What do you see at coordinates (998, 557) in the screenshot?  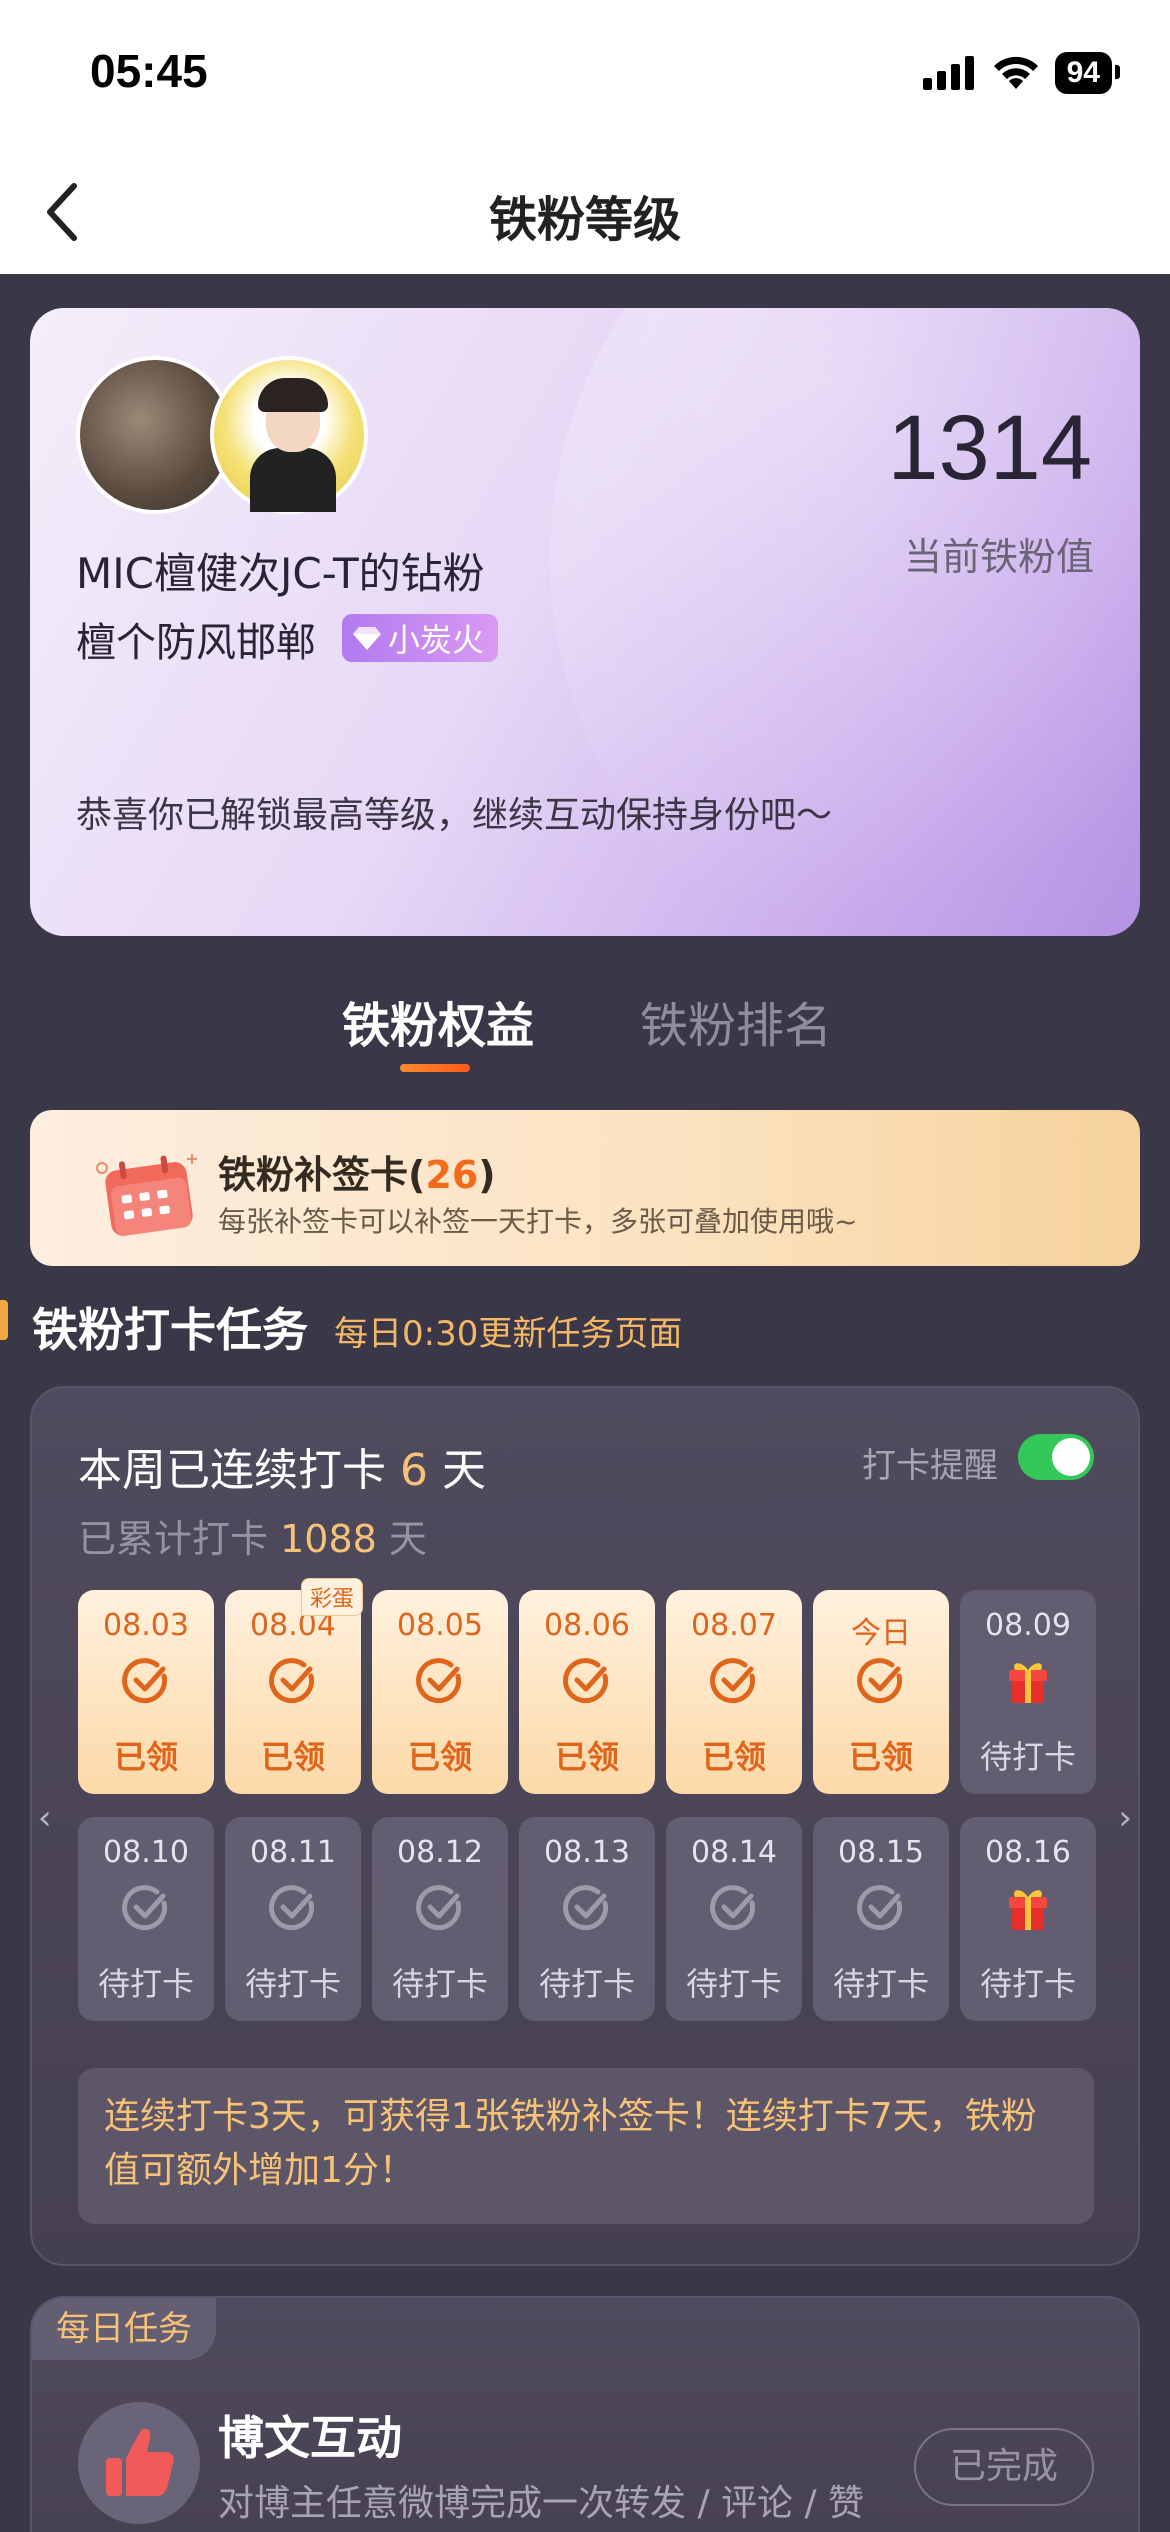 I see `fan-score-label: 当前铁粉值` at bounding box center [998, 557].